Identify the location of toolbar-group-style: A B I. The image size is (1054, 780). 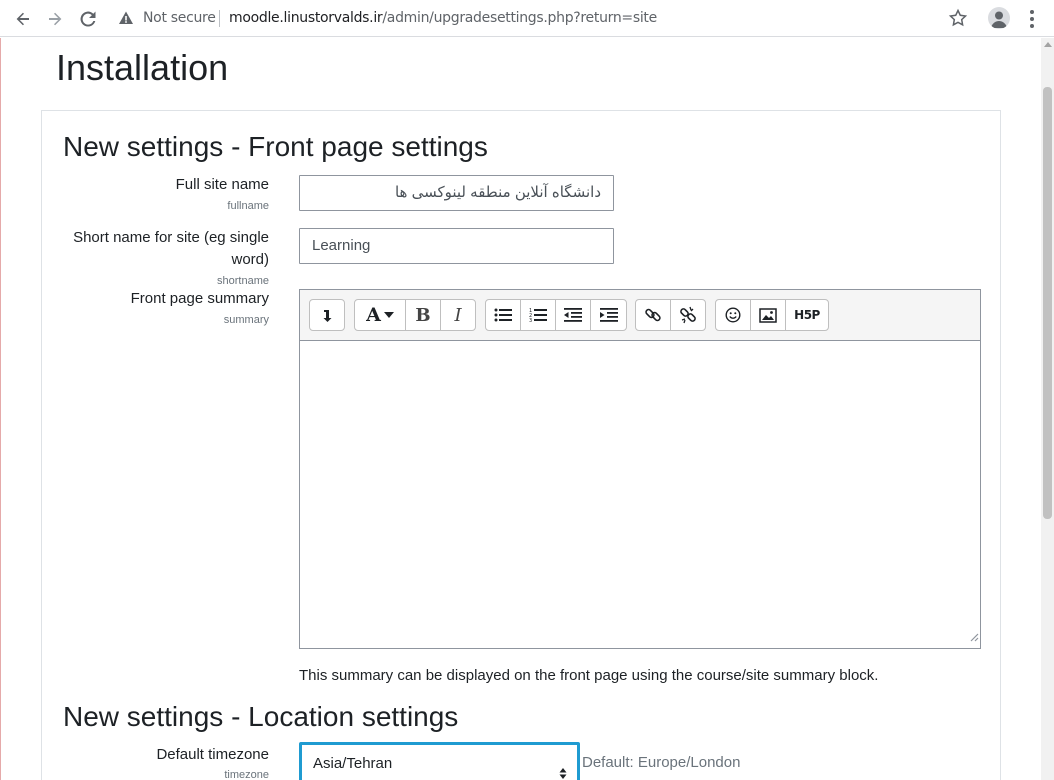
(415, 315).